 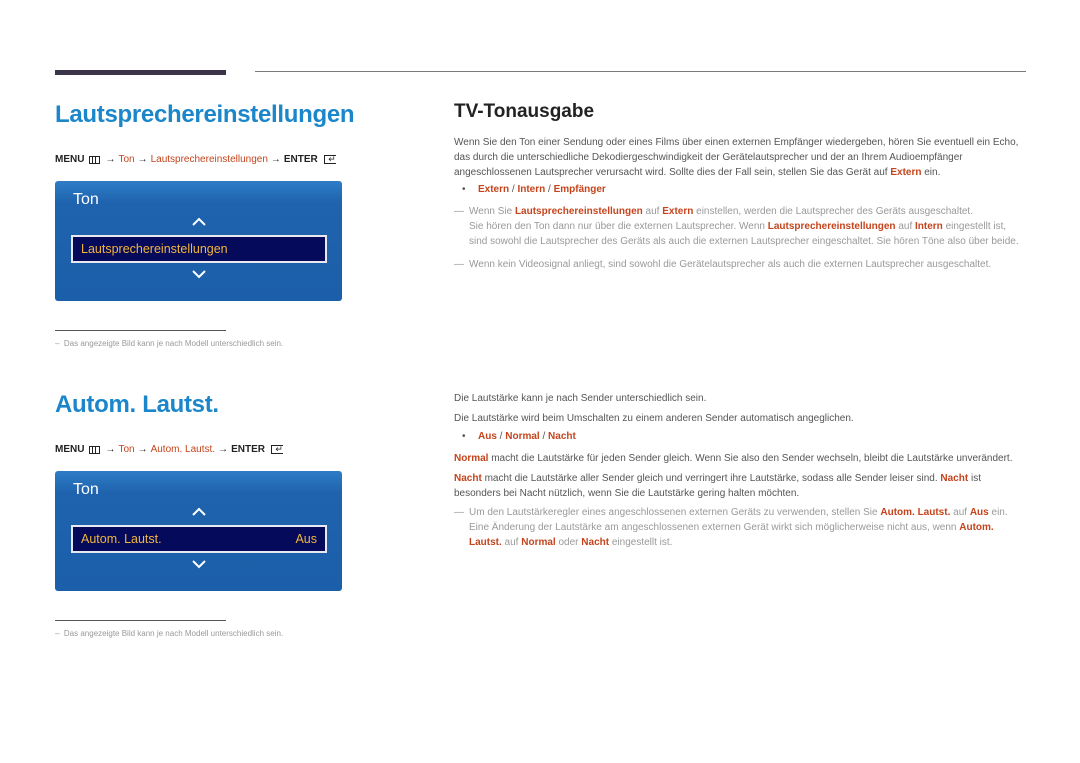 What do you see at coordinates (640, 71) in the screenshot?
I see `header-rule` at bounding box center [640, 71].